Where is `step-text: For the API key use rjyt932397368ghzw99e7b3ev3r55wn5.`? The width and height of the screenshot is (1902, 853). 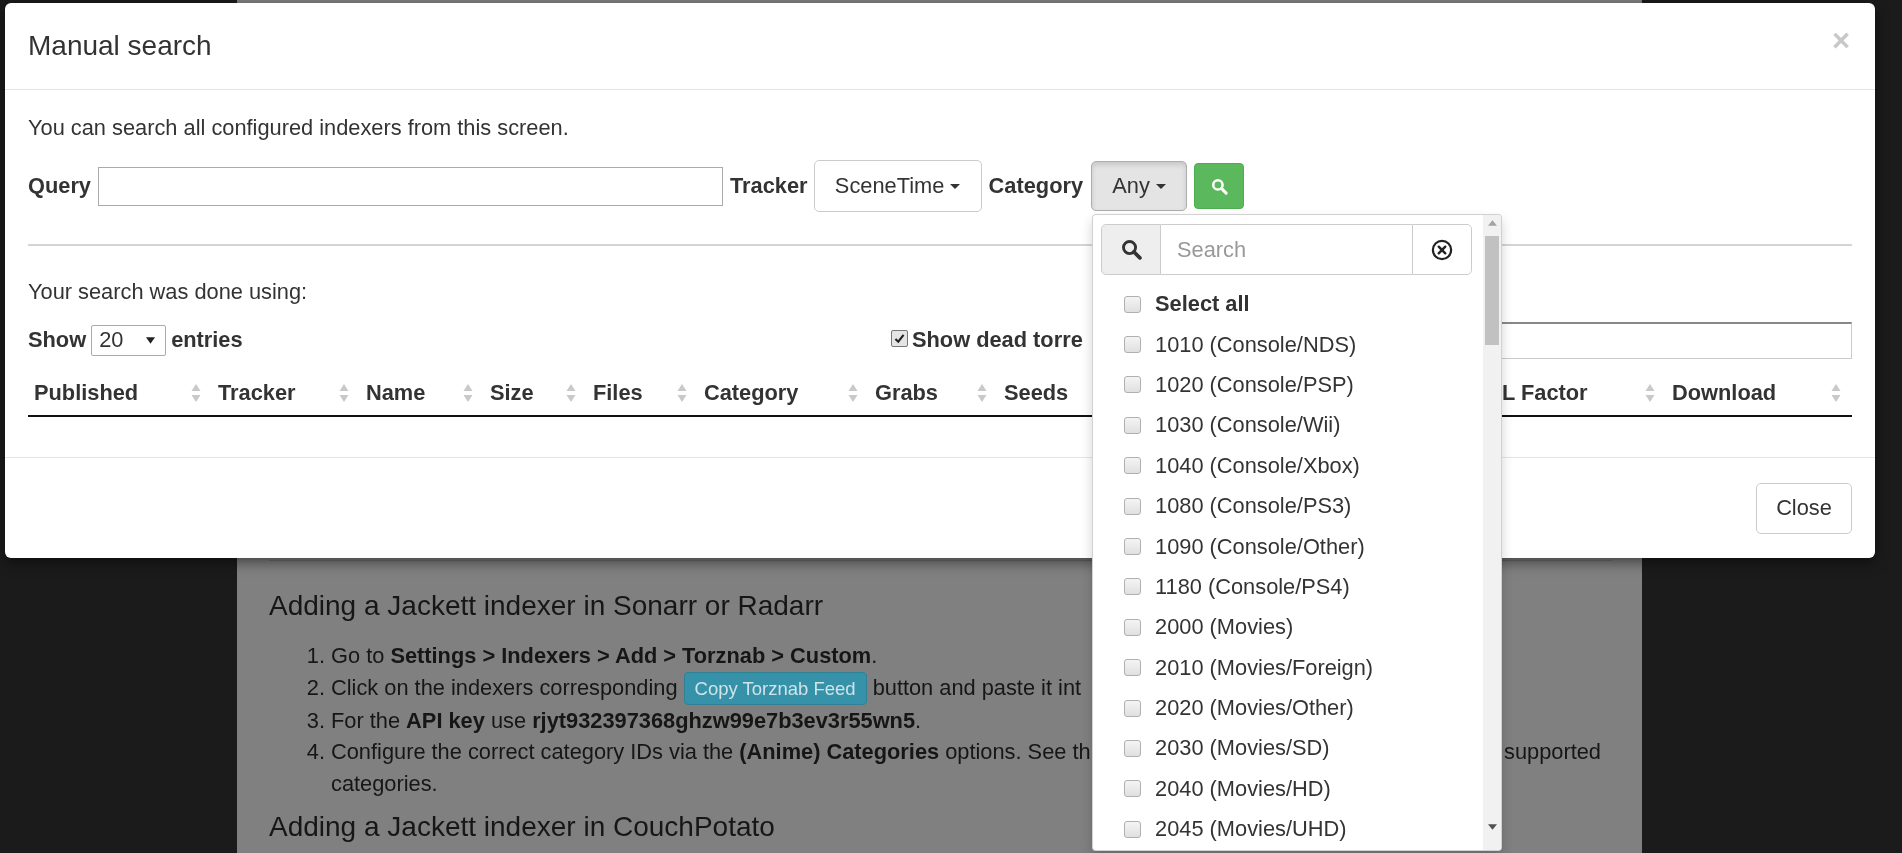
step-text: For the API key use rjyt932397368ghzw99e7b3ev3r55wn5. is located at coordinates (626, 720).